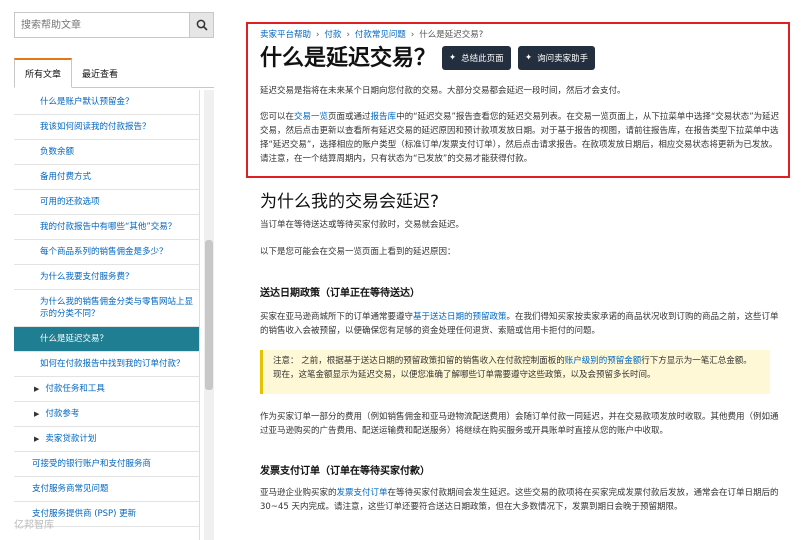 This screenshot has width=804, height=540. Describe the element at coordinates (106, 389) in the screenshot. I see `sidebar-group: ▶ 付款任务和工具` at that location.